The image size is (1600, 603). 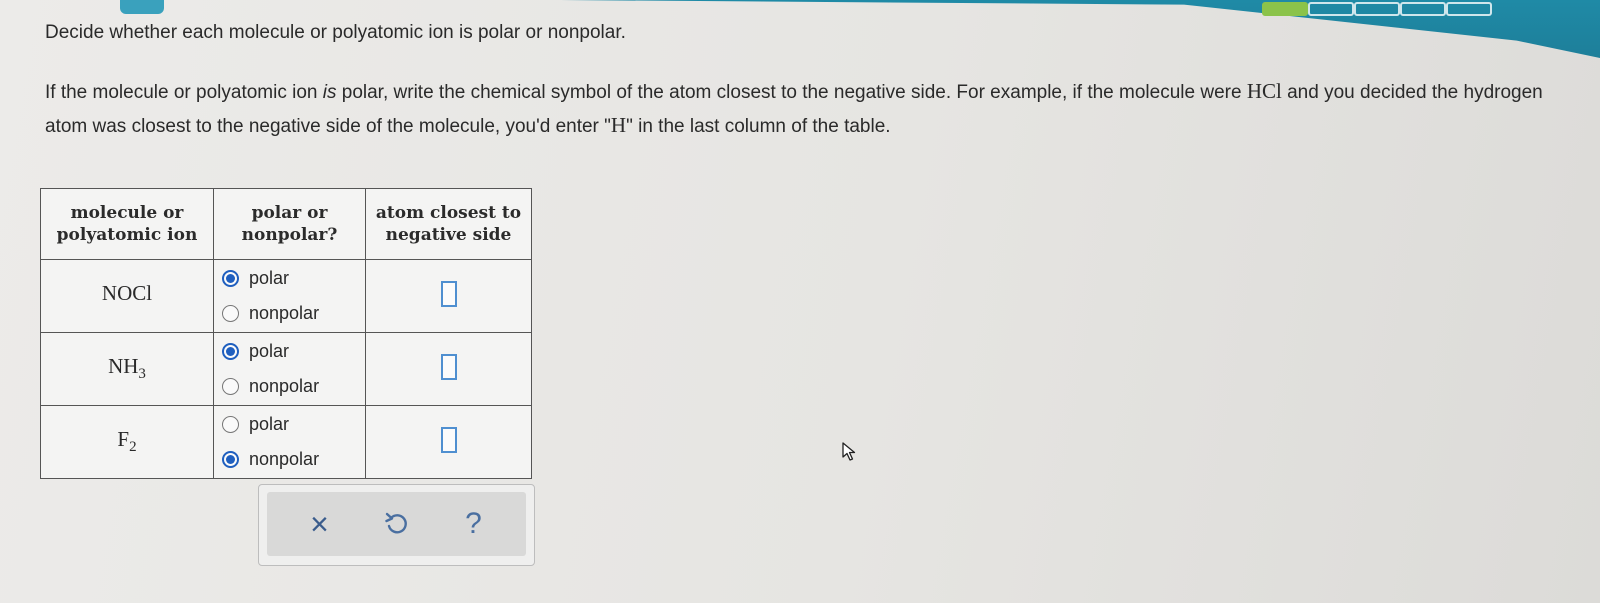 I want to click on action-bar: × ?, so click(x=396, y=524).